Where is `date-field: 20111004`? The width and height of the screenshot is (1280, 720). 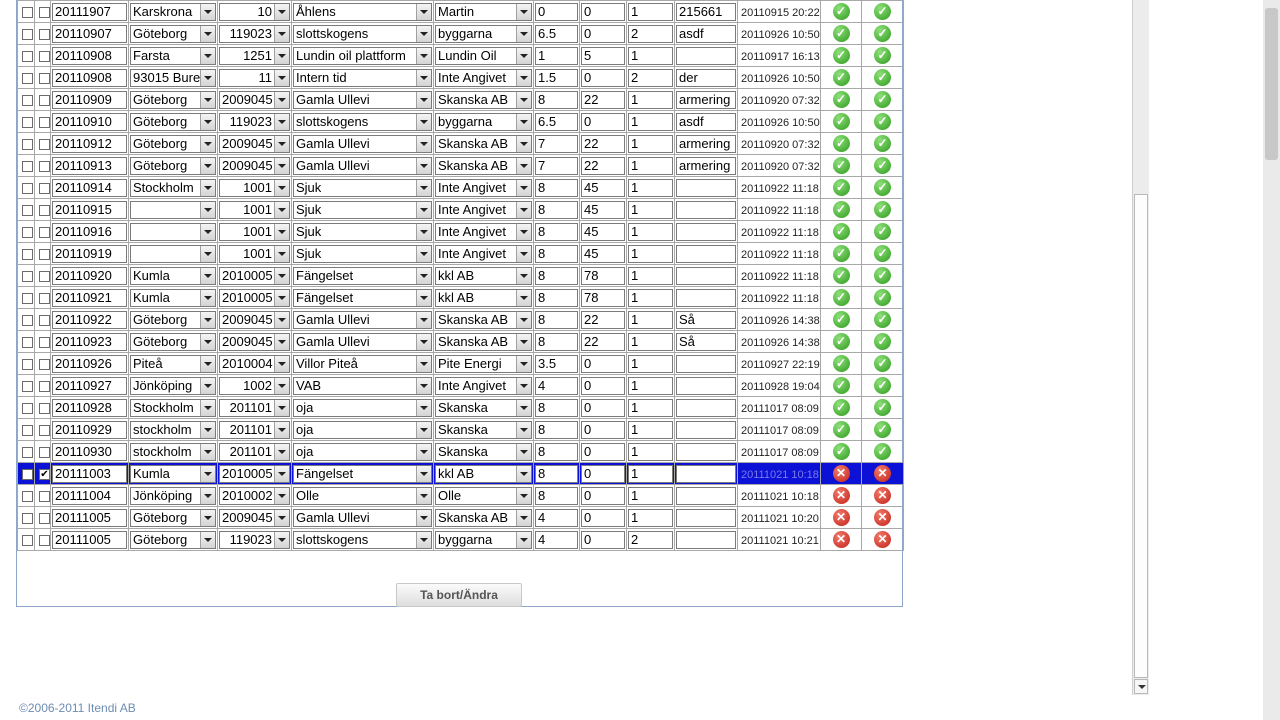
date-field: 20111004 is located at coordinates (89, 495).